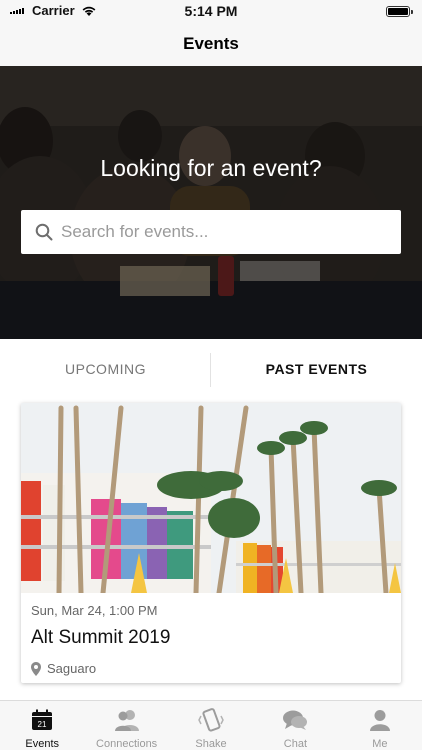  I want to click on tab-upcoming: UPCOMING, so click(105, 369).